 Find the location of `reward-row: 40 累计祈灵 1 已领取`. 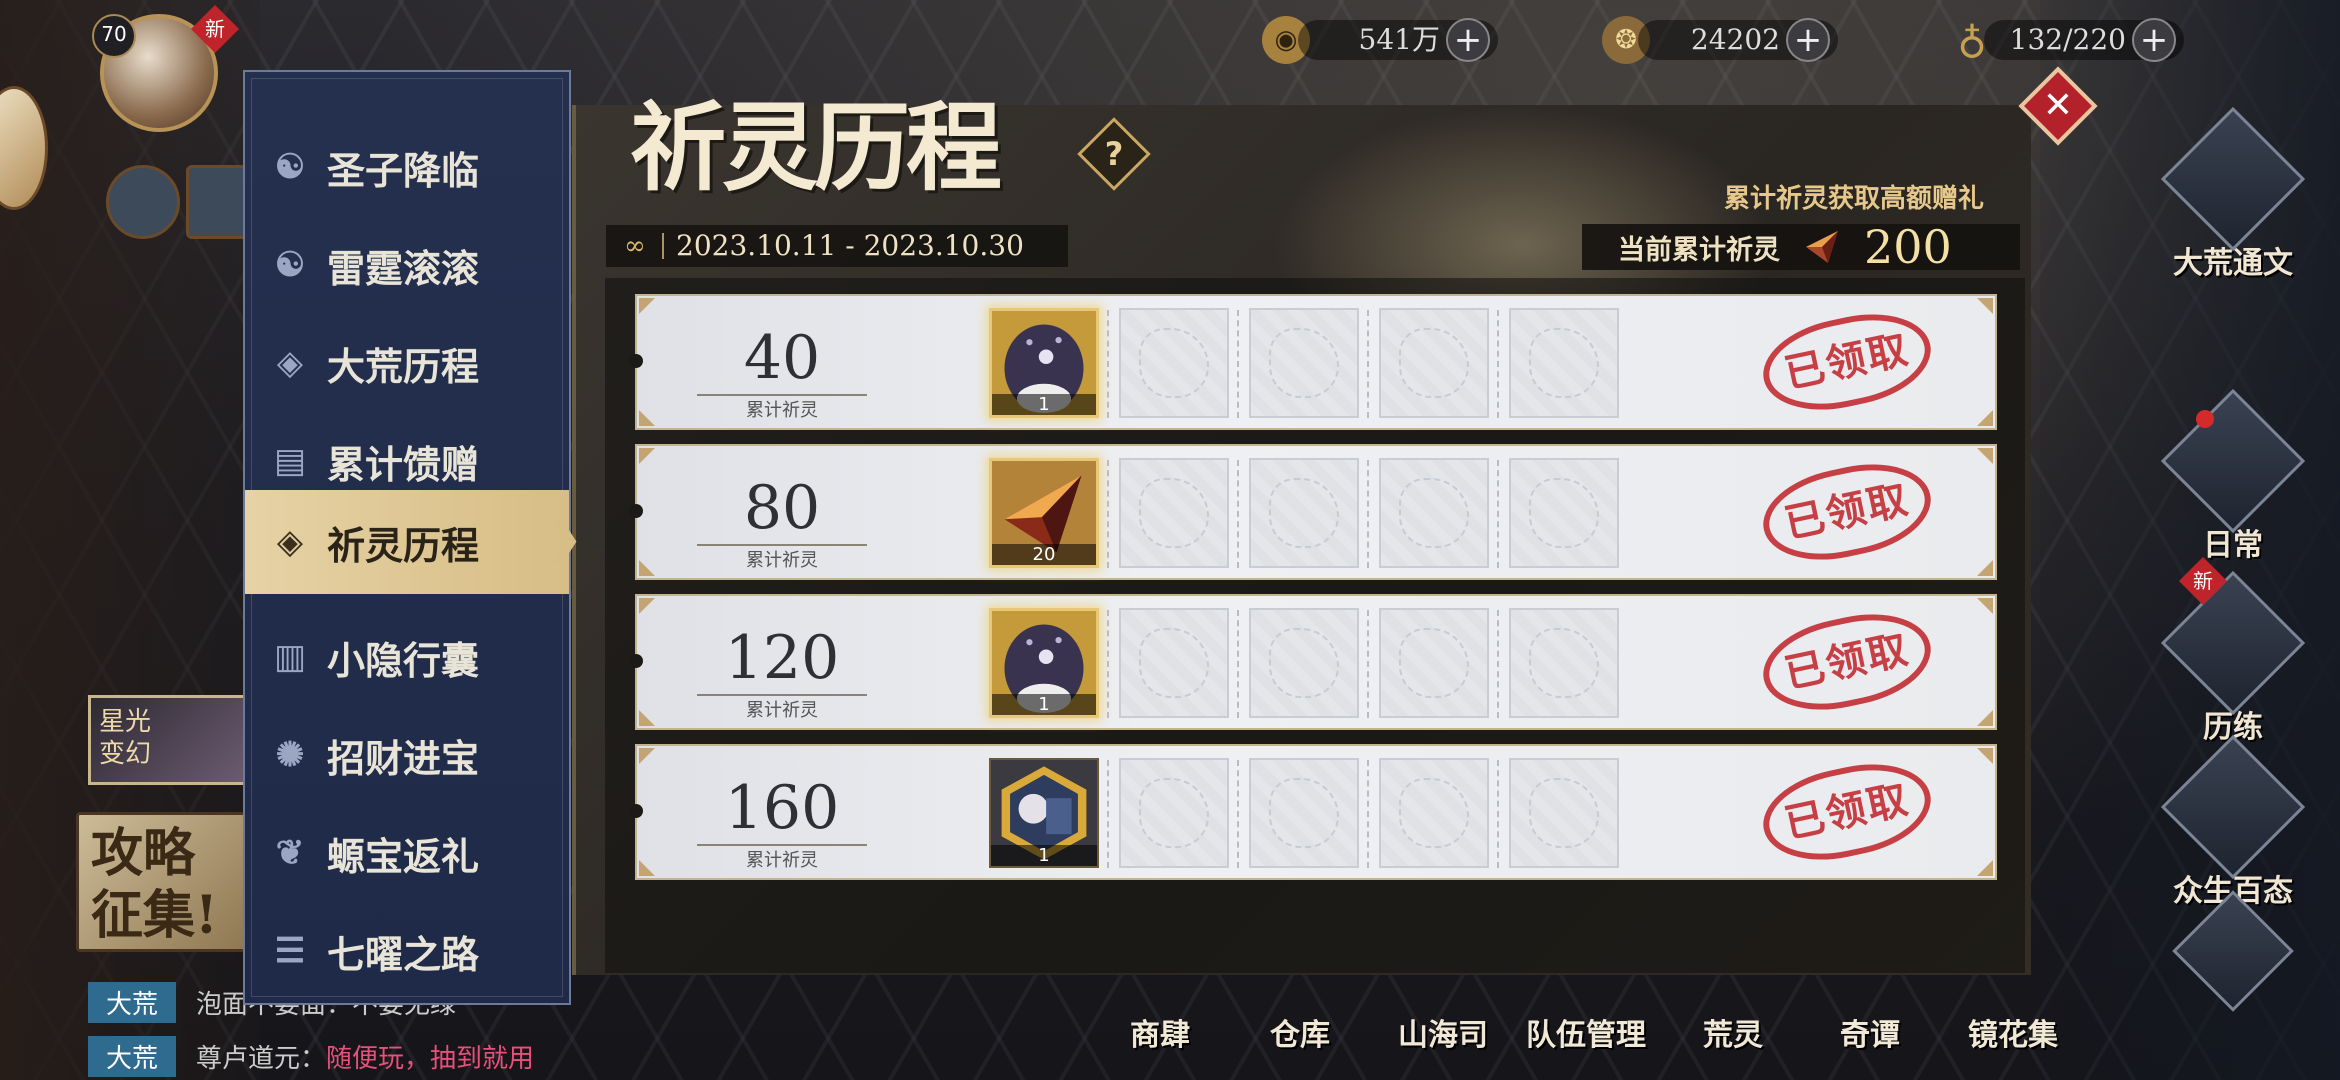

reward-row: 40 累计祈灵 1 已领取 is located at coordinates (1313, 362).